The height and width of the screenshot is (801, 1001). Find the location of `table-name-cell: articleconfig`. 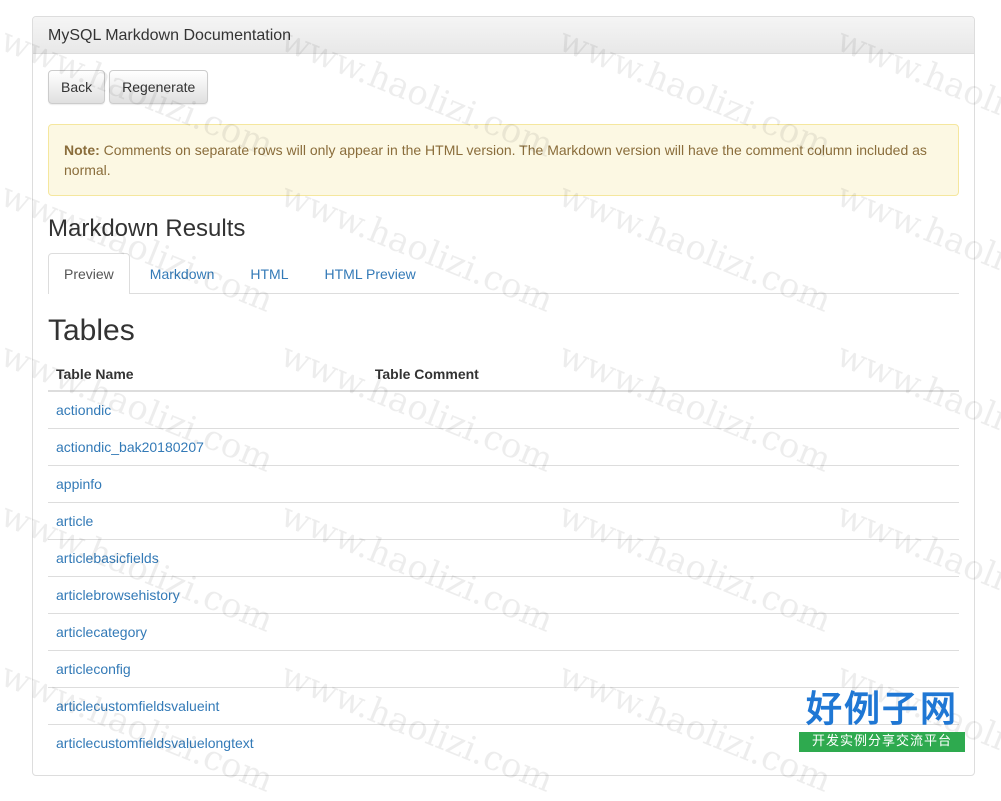

table-name-cell: articleconfig is located at coordinates (207, 669).